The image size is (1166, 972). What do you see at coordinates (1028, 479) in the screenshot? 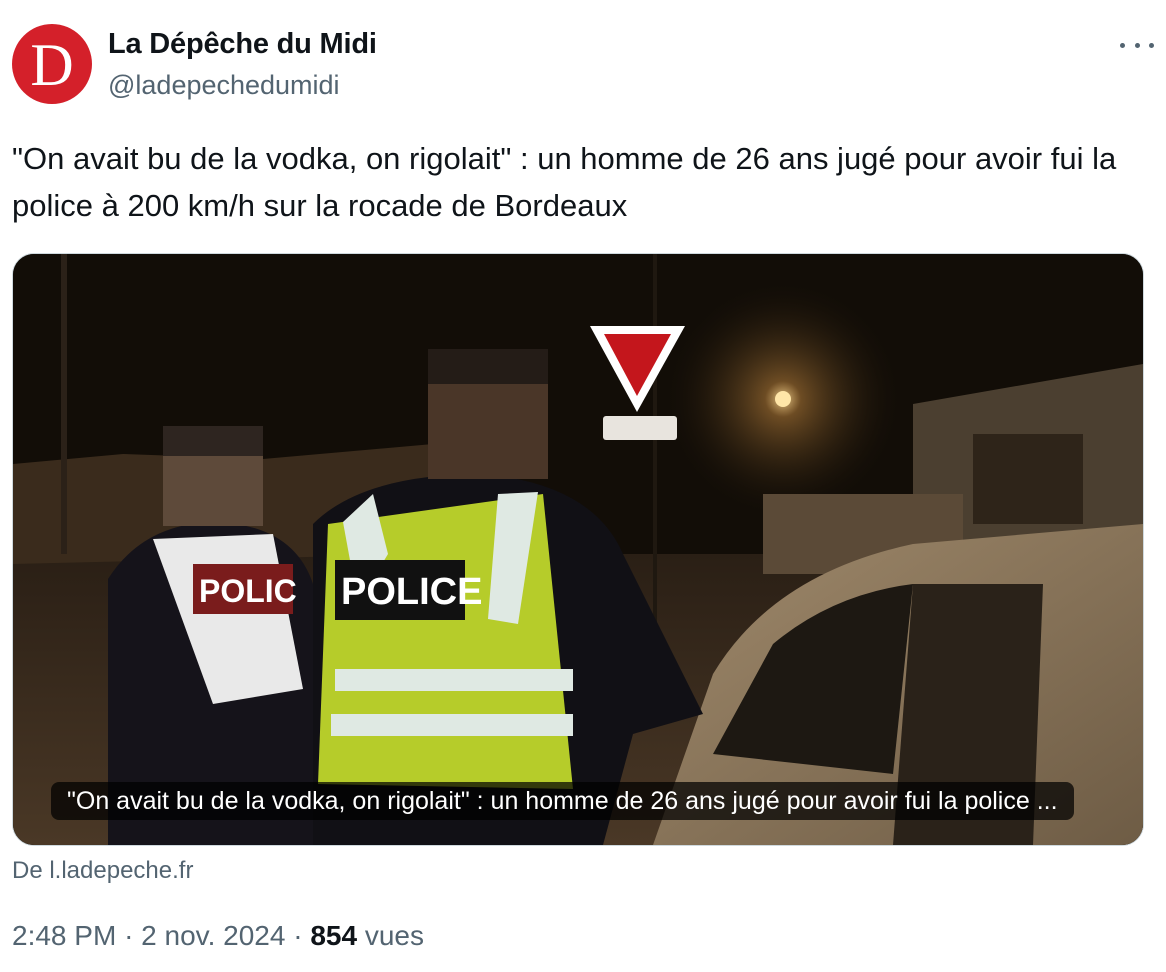
I see `house-window` at bounding box center [1028, 479].